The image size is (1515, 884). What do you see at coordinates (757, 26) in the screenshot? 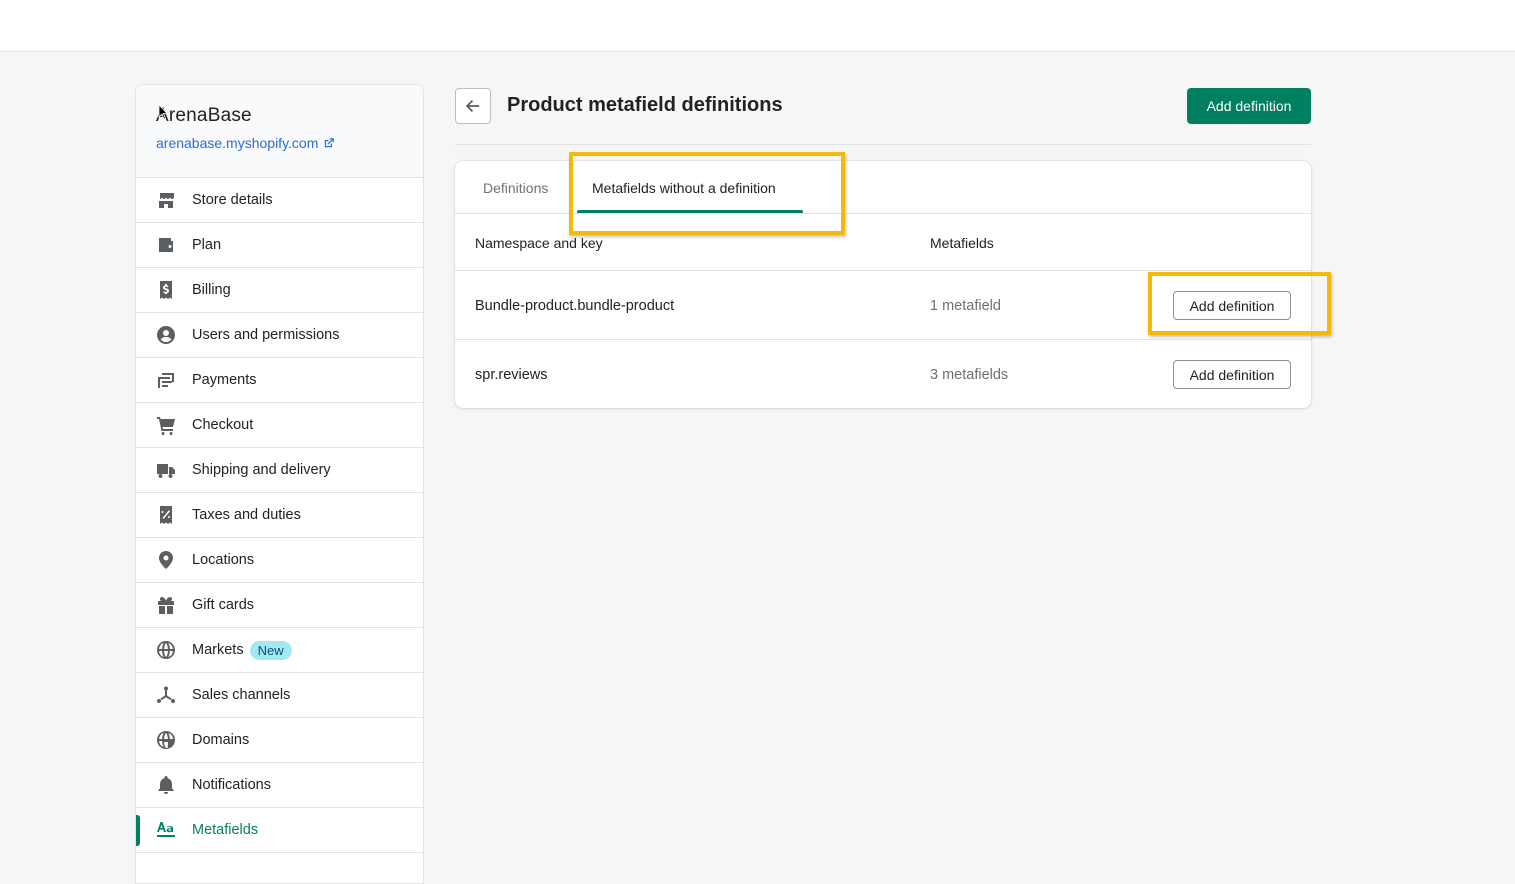
I see `top-bar` at bounding box center [757, 26].